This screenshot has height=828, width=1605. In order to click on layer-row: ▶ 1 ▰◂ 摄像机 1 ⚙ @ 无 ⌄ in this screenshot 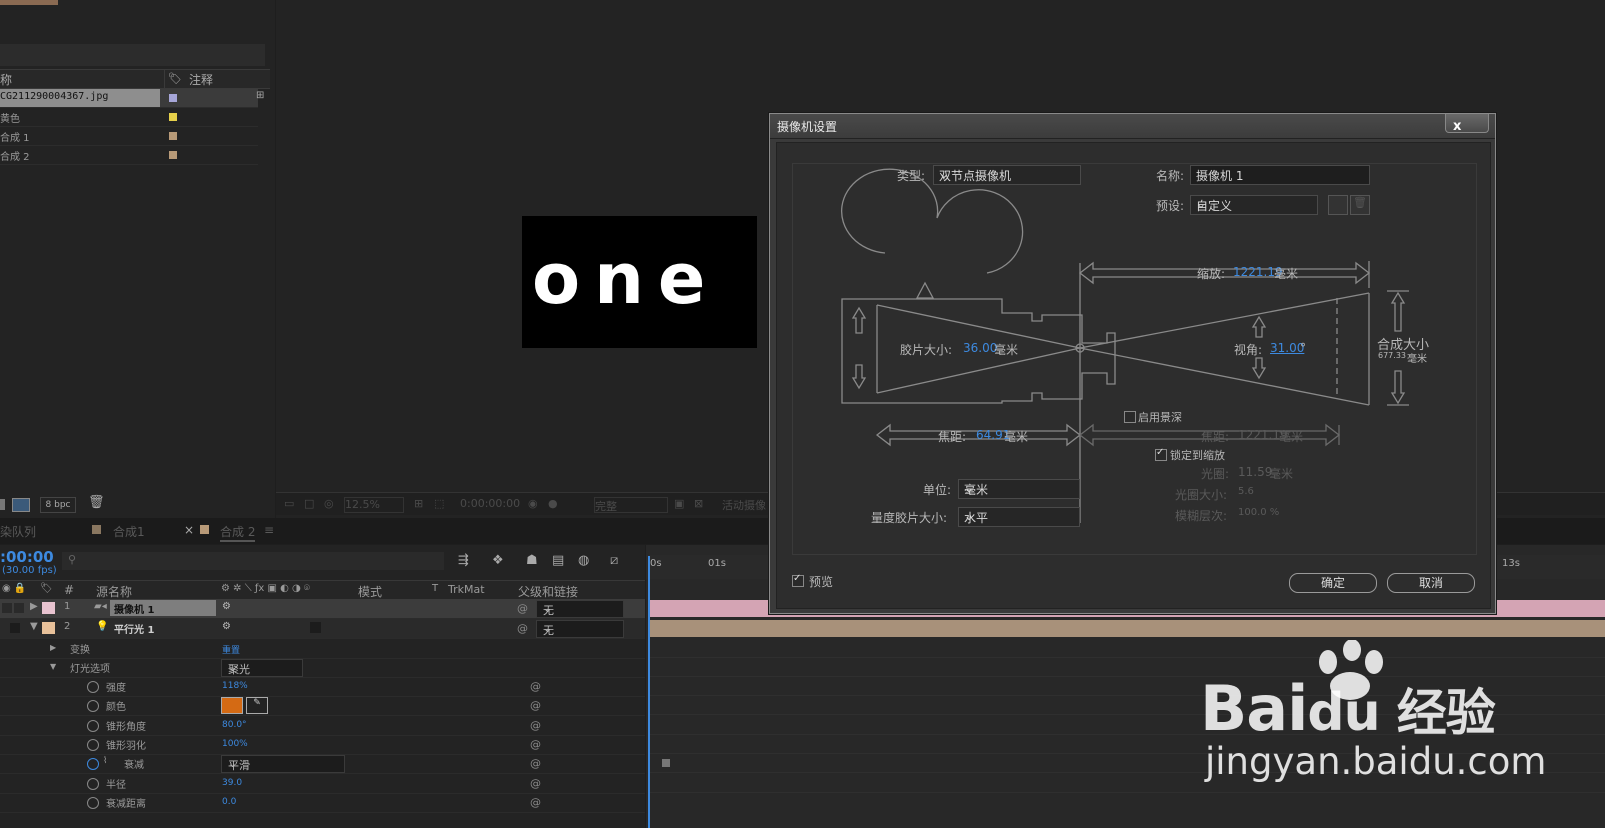, I will do `click(322, 609)`.